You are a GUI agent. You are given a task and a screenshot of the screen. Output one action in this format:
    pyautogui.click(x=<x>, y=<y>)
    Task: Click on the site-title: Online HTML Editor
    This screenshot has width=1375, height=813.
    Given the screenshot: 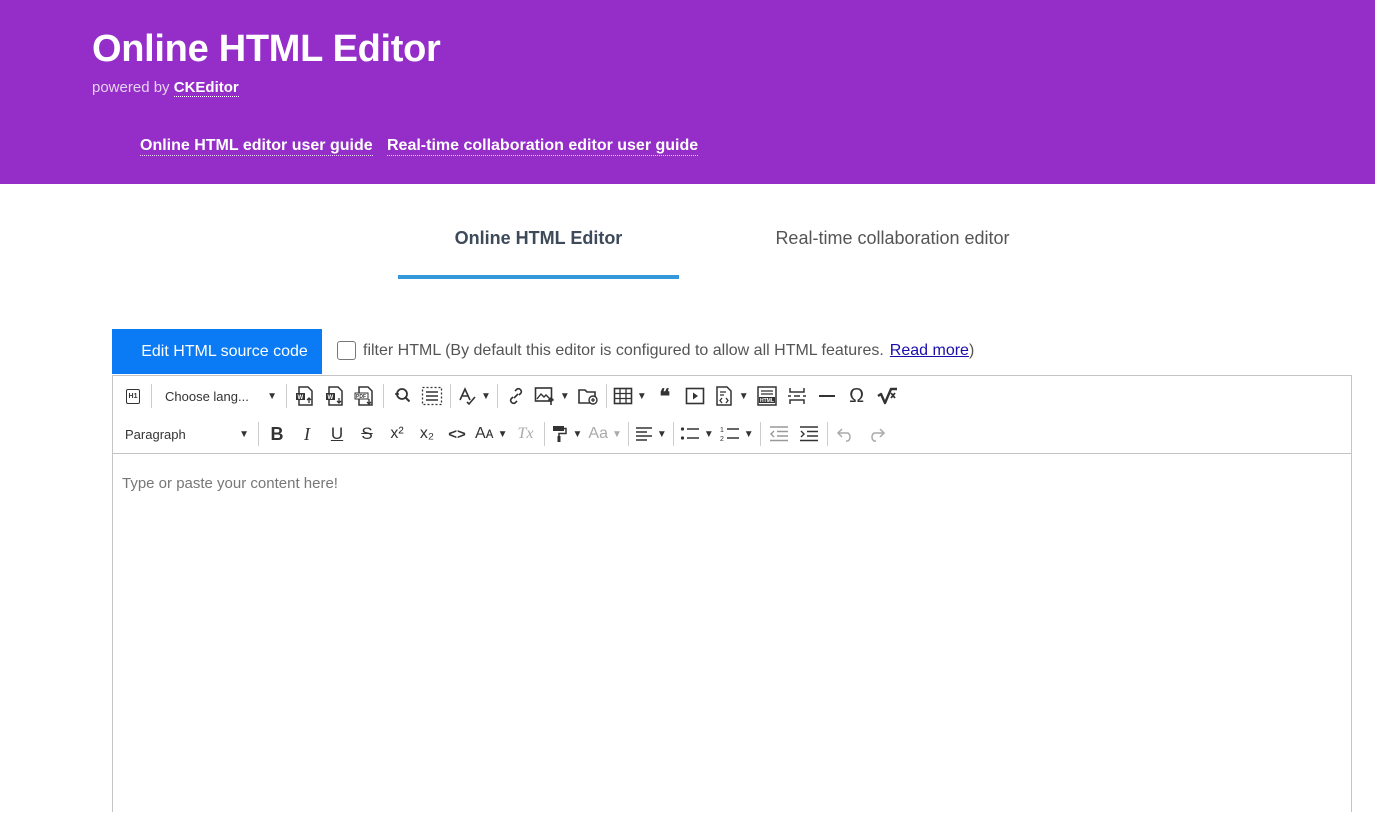 What is the action you would take?
    pyautogui.click(x=266, y=49)
    